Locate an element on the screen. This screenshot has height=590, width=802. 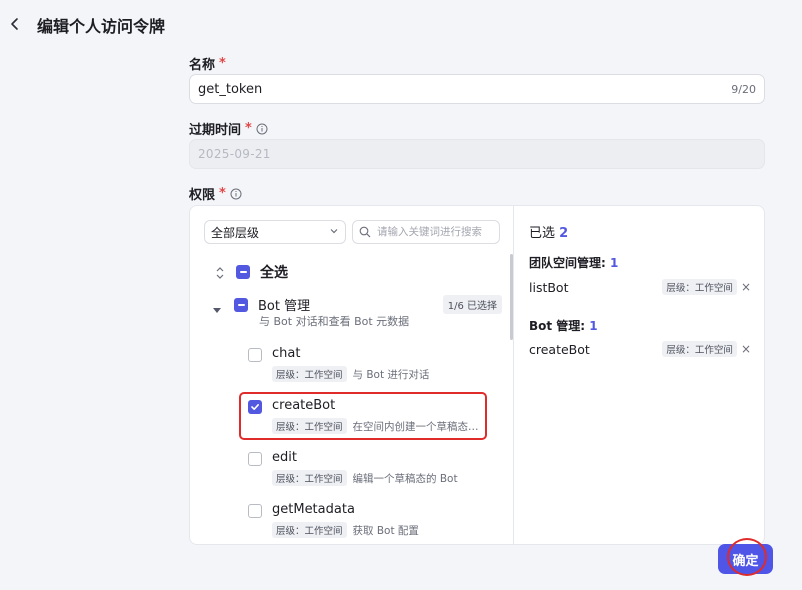
selected-item: createBot 层级：工作空间 × is located at coordinates (640, 349).